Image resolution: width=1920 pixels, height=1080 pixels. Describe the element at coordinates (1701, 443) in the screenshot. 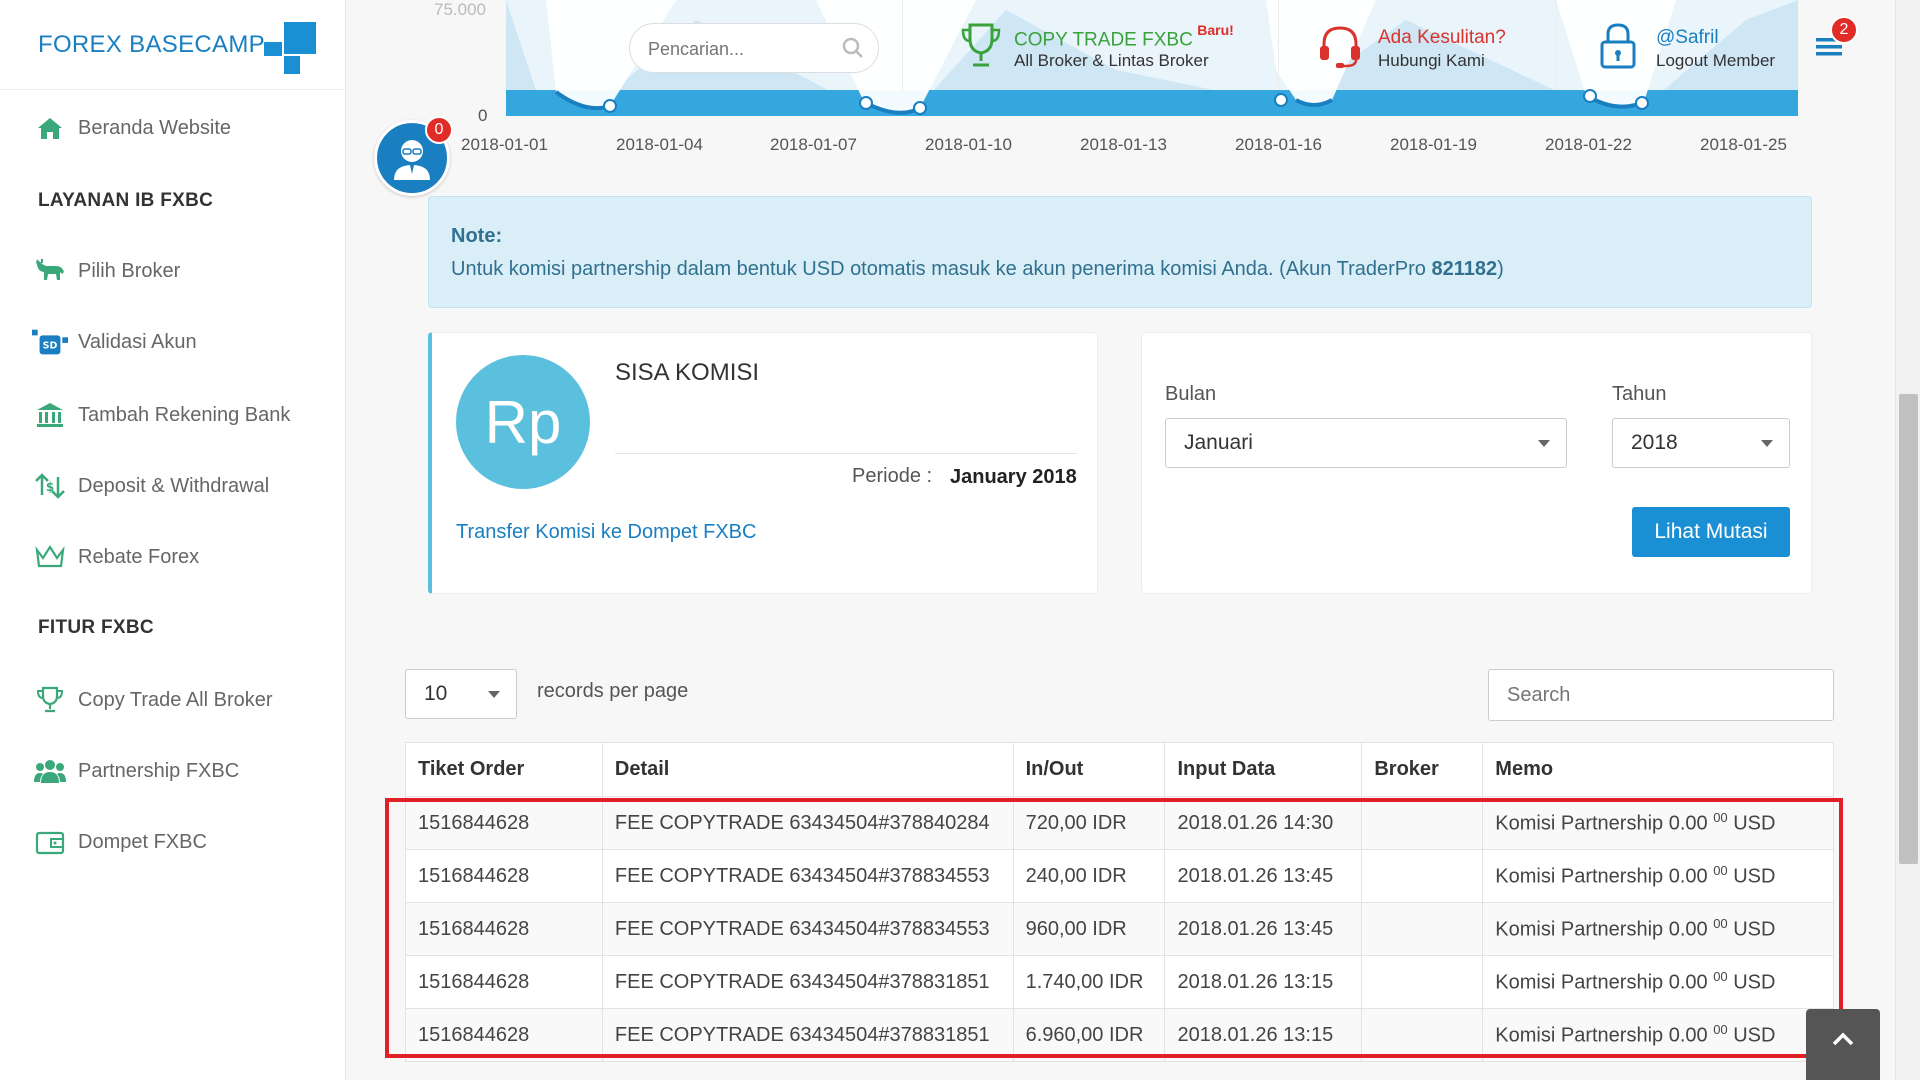

I see `year-select: 2018` at that location.